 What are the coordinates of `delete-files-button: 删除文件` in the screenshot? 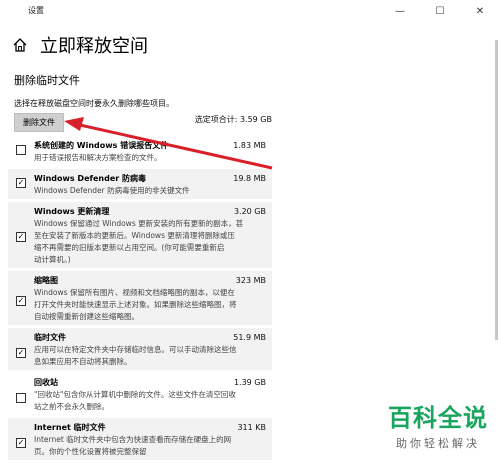 It's located at (39, 122).